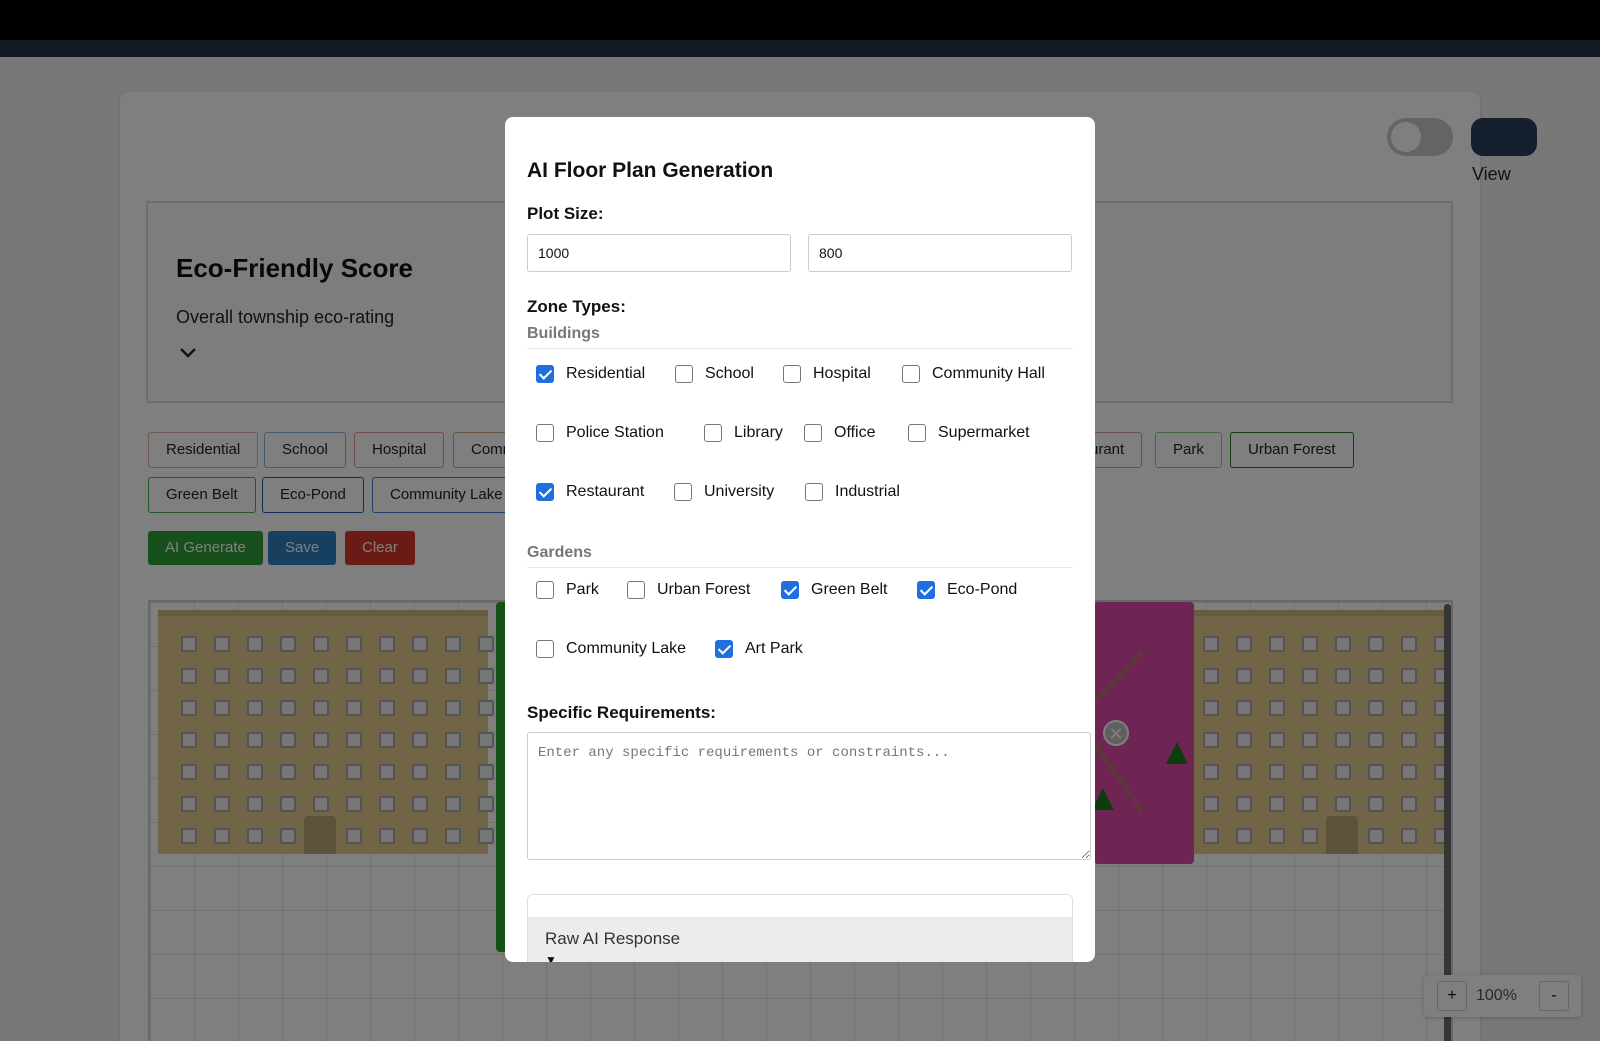  What do you see at coordinates (774, 648) in the screenshot?
I see `checkbox-label: Art Park` at bounding box center [774, 648].